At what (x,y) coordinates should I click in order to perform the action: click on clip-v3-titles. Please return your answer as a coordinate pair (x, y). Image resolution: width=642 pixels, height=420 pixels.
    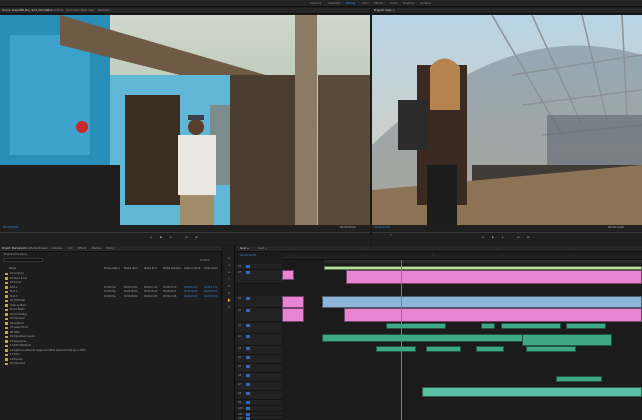
    Looking at the image, I should click on (494, 277).